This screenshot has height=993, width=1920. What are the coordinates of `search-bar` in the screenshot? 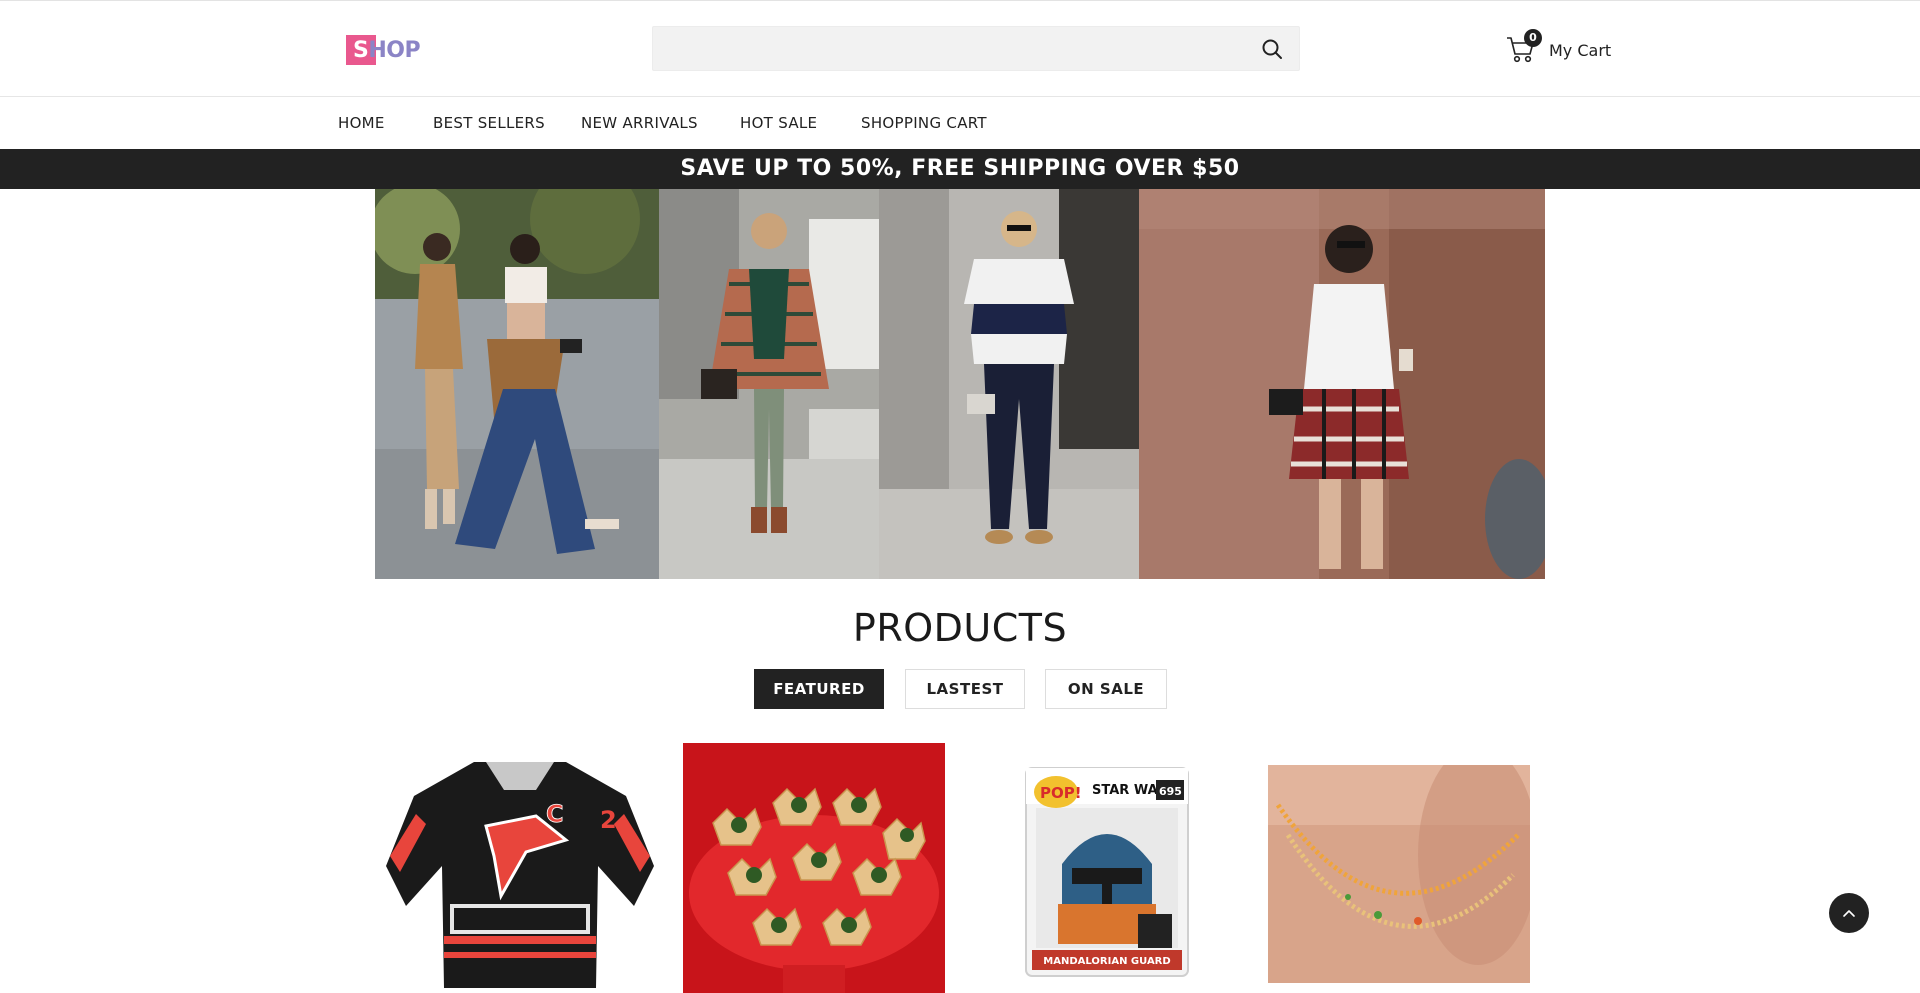 It's located at (976, 49).